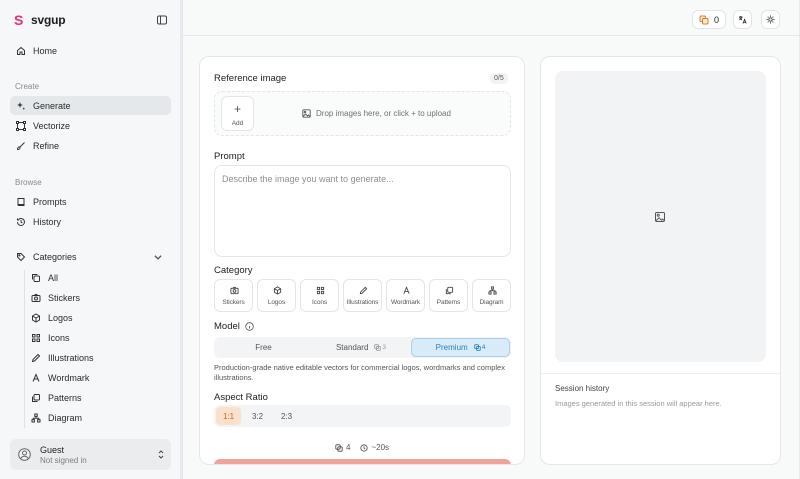 Image resolution: width=800 pixels, height=479 pixels. What do you see at coordinates (237, 123) in the screenshot?
I see `add-image-label: Add` at bounding box center [237, 123].